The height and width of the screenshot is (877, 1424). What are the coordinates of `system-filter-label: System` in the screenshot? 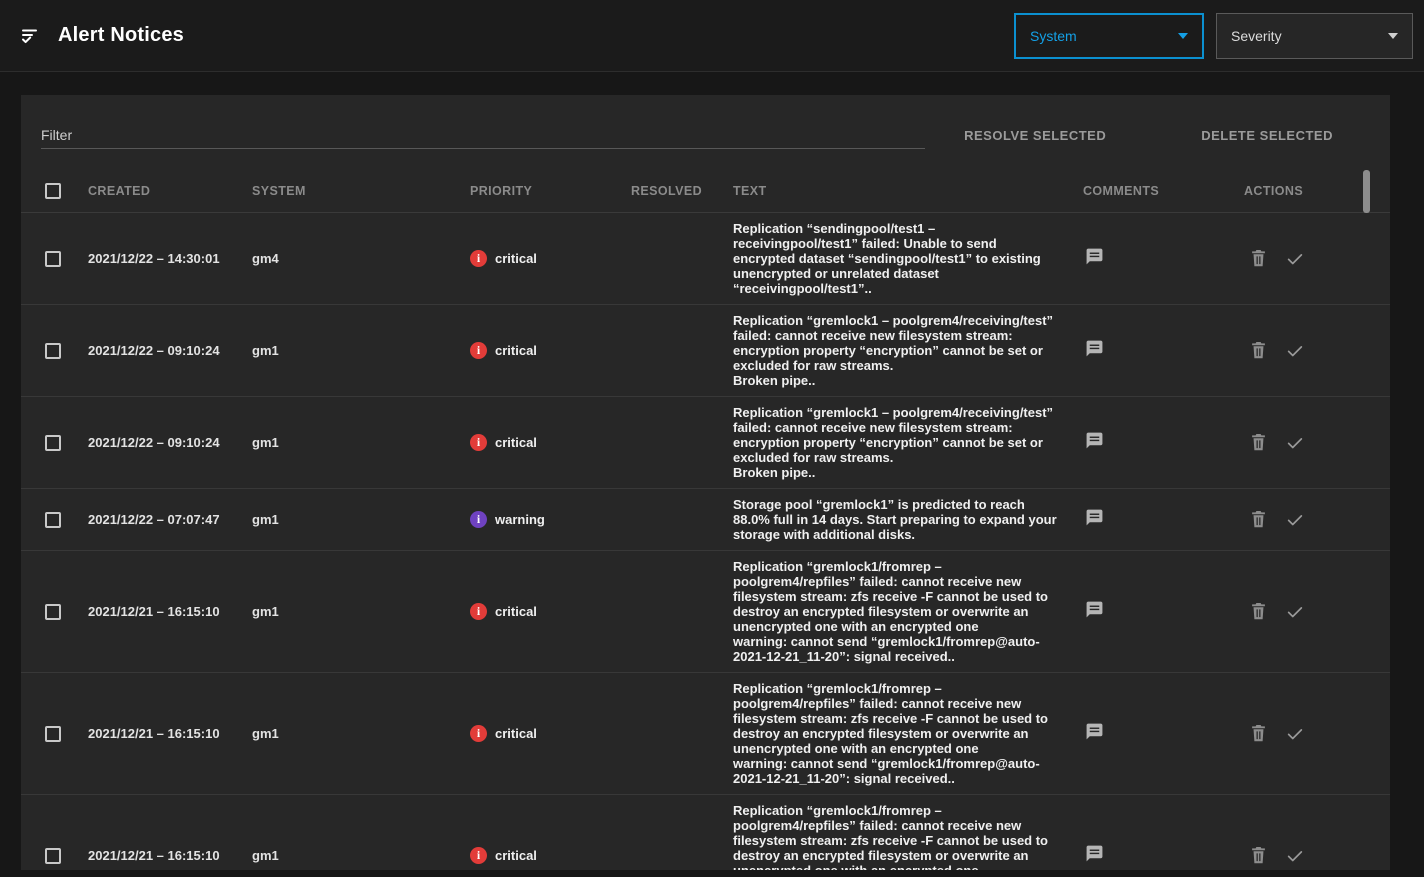 It's located at (1053, 35).